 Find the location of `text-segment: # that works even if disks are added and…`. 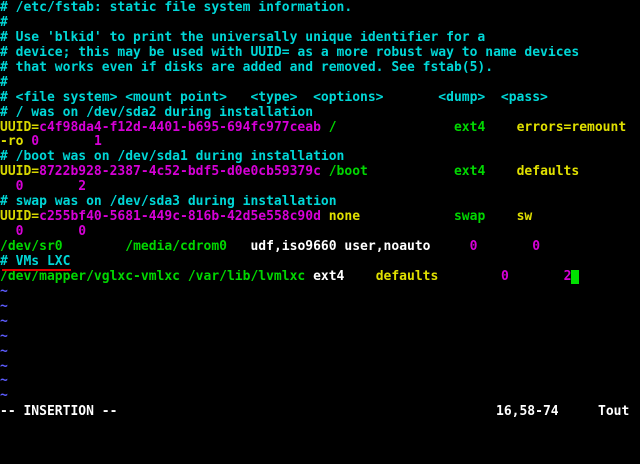

text-segment: # that works even if disks are added and… is located at coordinates (247, 67).